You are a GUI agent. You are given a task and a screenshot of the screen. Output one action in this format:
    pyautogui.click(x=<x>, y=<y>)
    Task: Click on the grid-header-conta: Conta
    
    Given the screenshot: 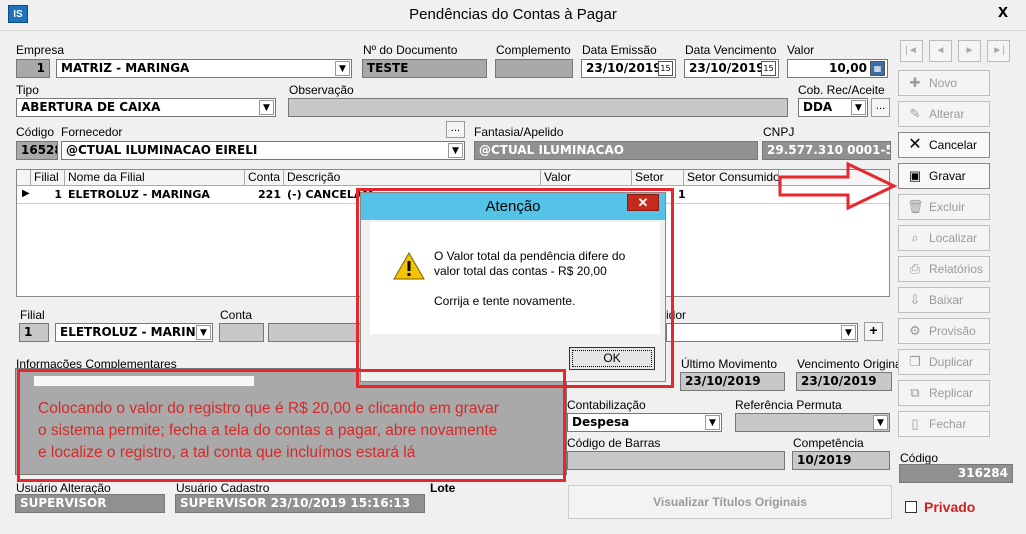 What is the action you would take?
    pyautogui.click(x=264, y=178)
    